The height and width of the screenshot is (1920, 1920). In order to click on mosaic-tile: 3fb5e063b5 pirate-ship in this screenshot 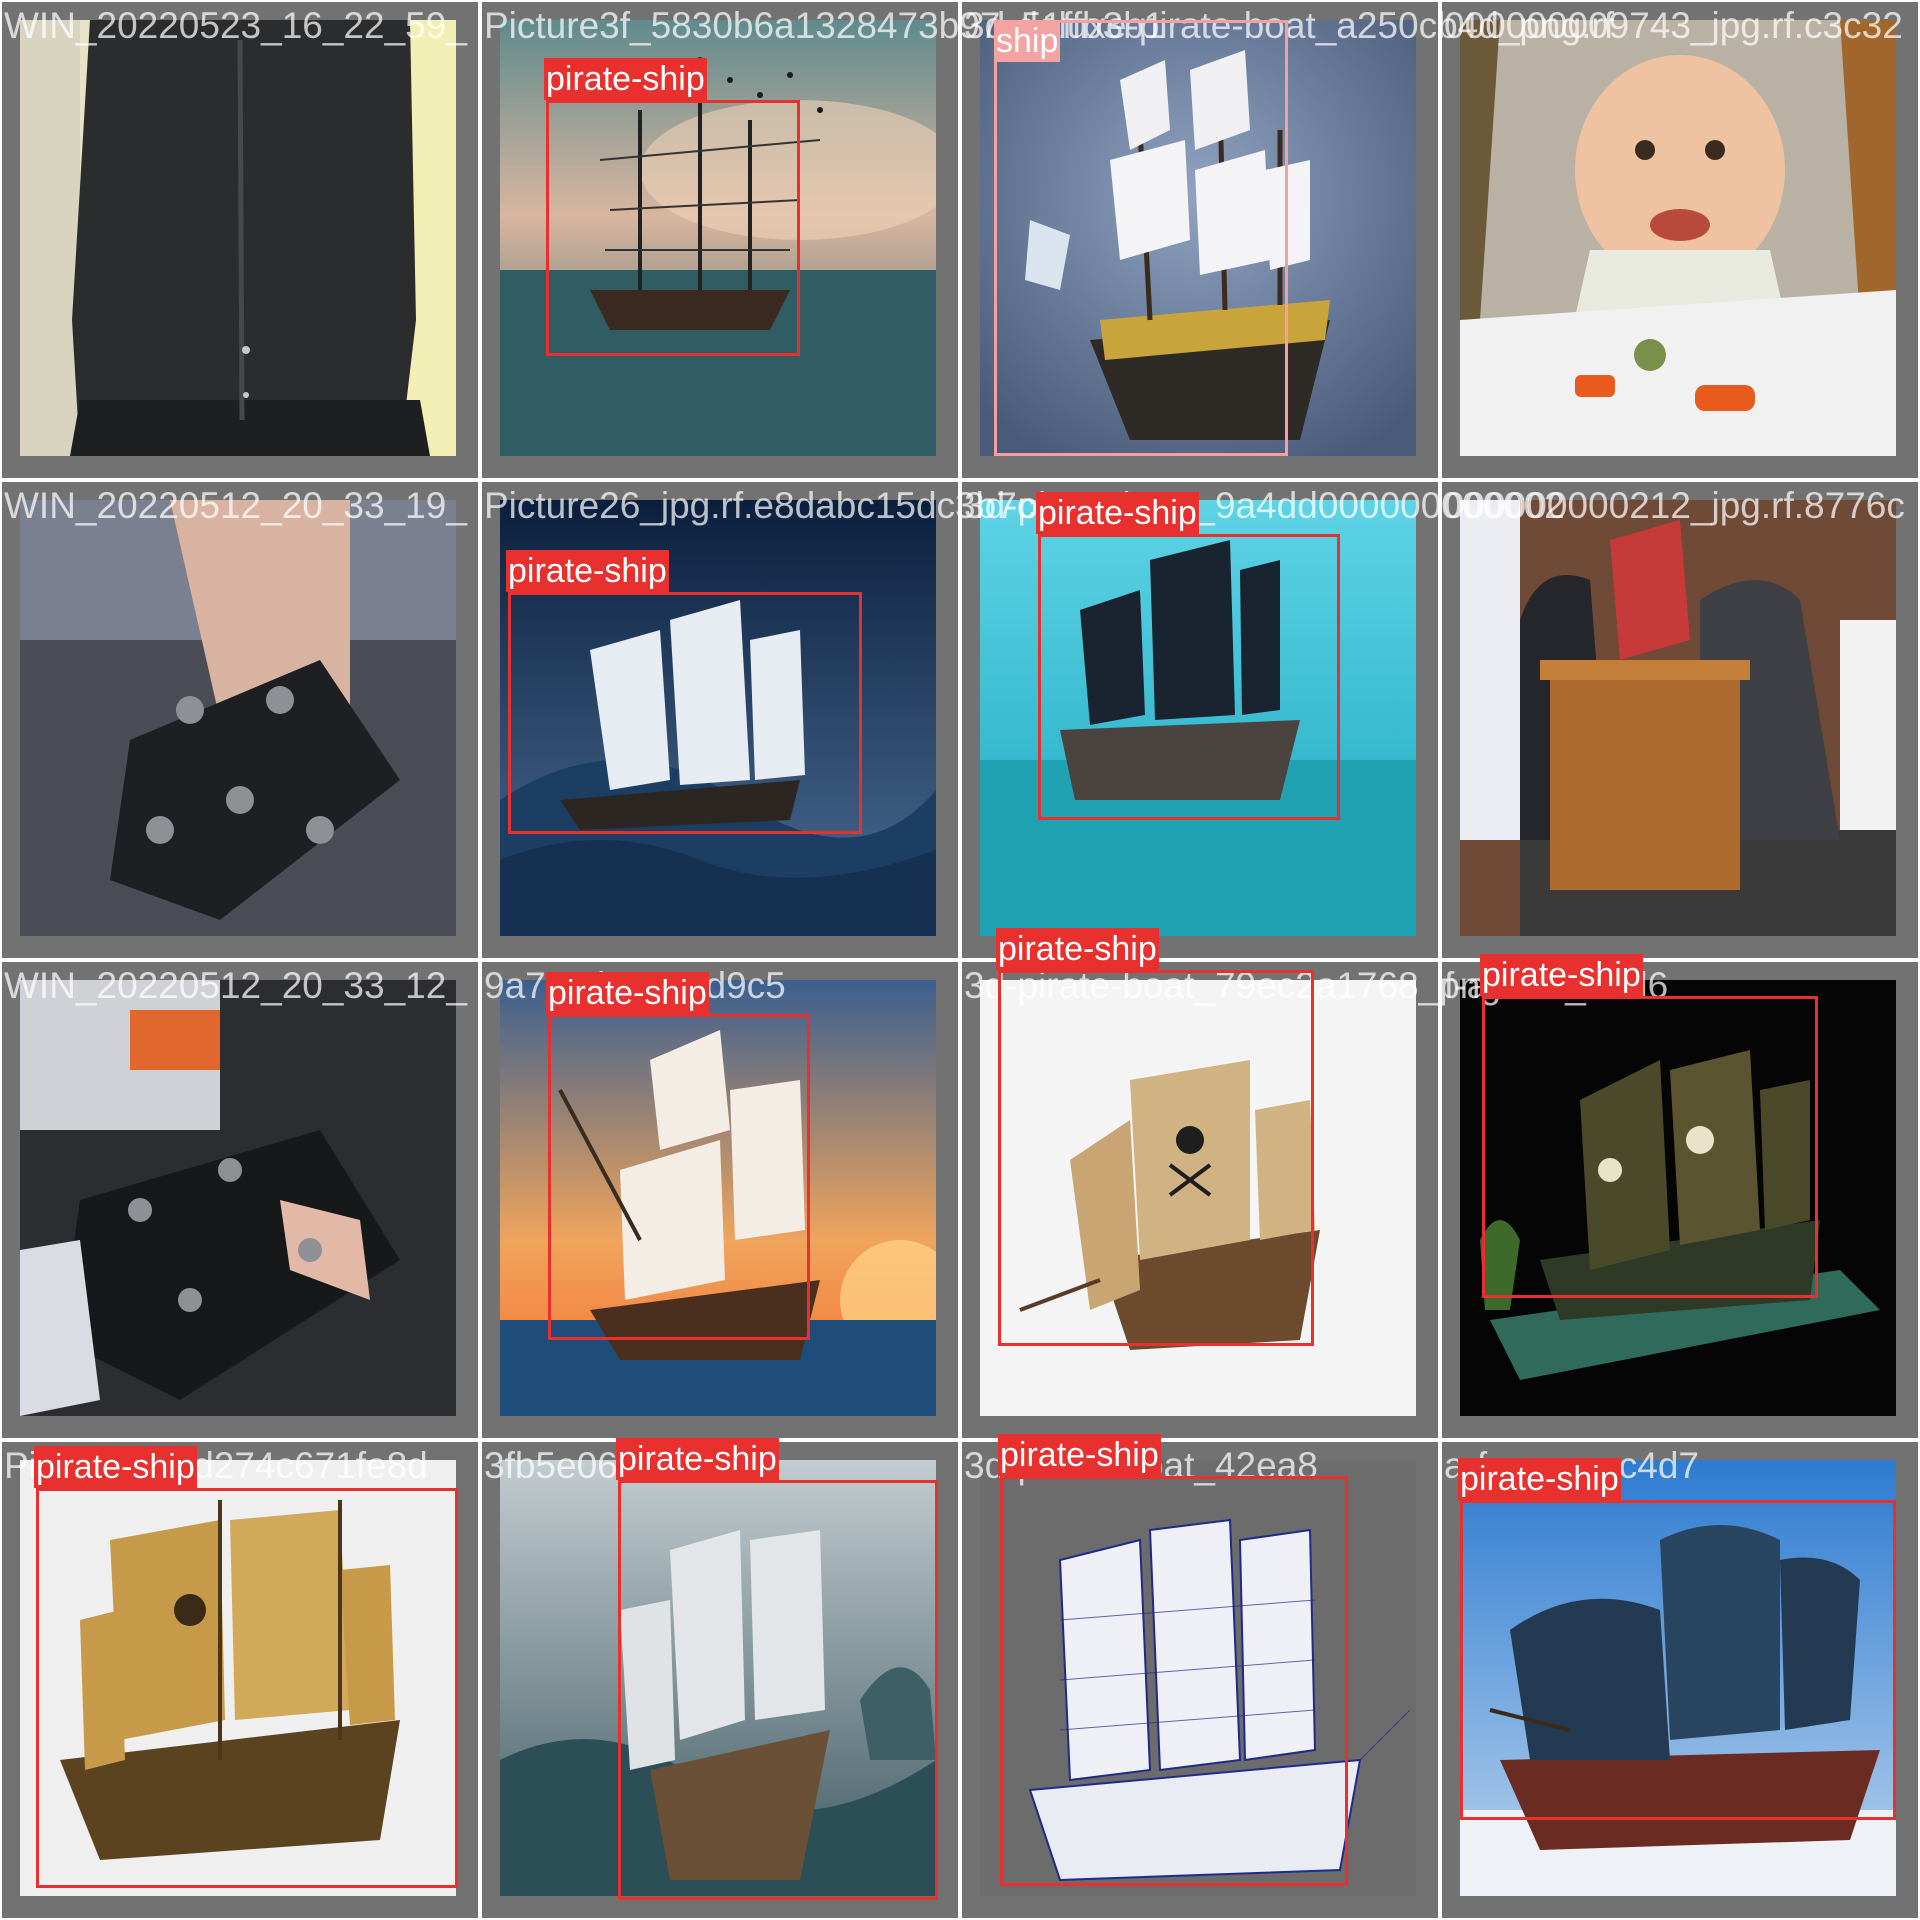, I will do `click(720, 1679)`.